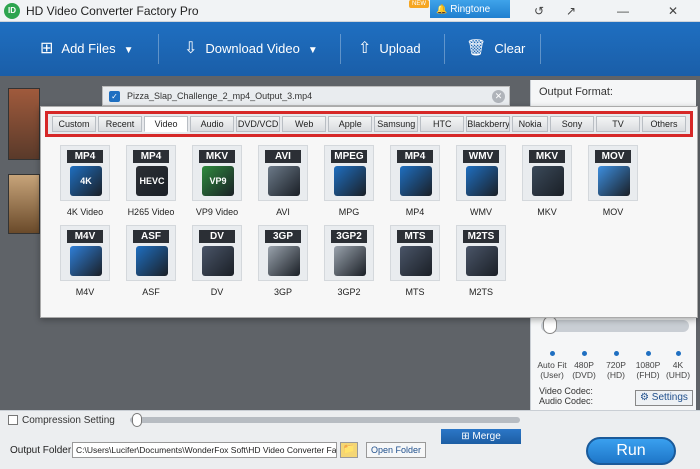  What do you see at coordinates (631, 451) in the screenshot?
I see `run-button: Run` at bounding box center [631, 451].